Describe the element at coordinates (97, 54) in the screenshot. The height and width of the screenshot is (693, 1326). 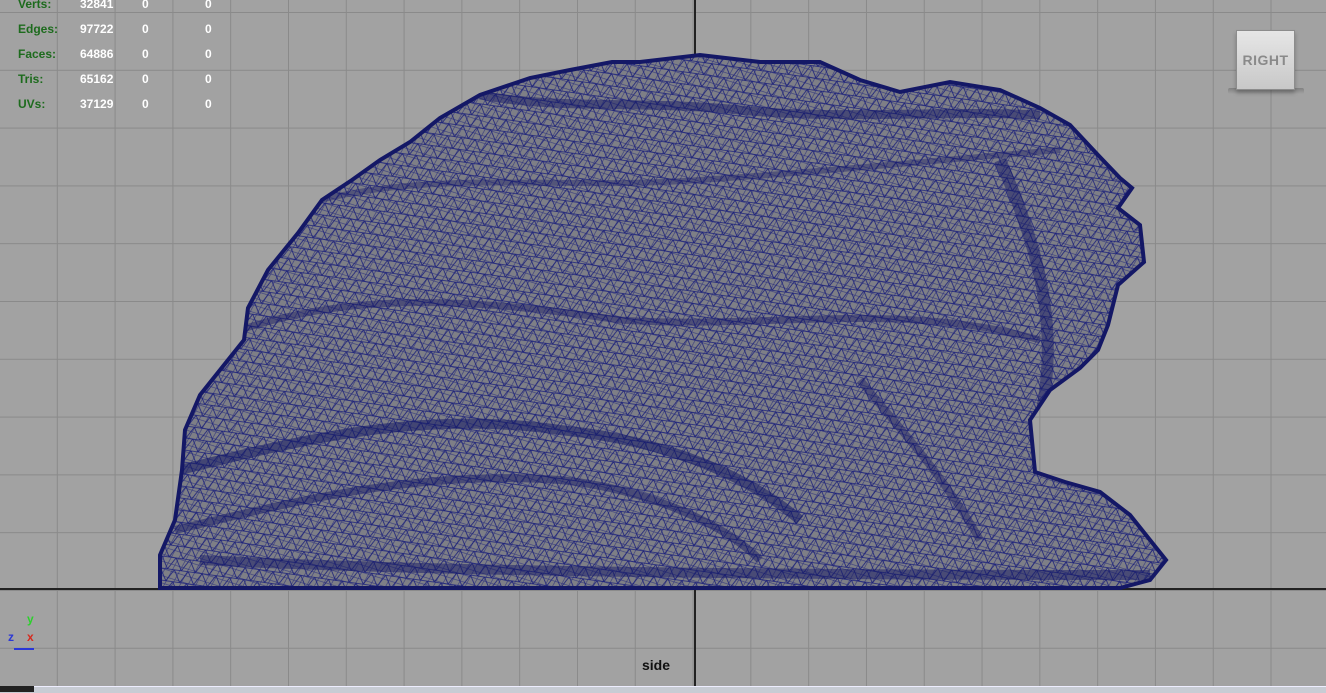
I see `hud-value: 64886` at that location.